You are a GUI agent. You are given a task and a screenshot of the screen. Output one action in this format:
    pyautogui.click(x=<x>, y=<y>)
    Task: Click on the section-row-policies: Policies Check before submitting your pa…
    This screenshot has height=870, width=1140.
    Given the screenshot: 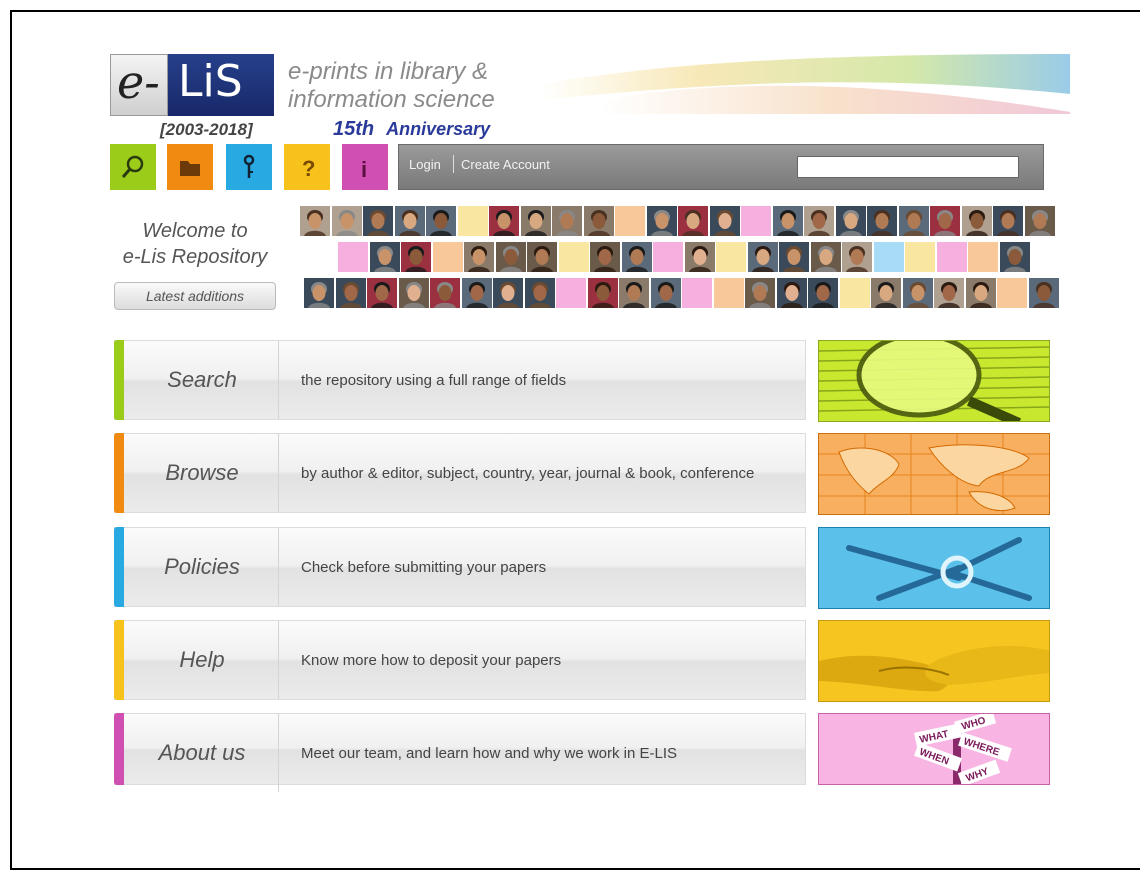 What is the action you would take?
    pyautogui.click(x=460, y=567)
    